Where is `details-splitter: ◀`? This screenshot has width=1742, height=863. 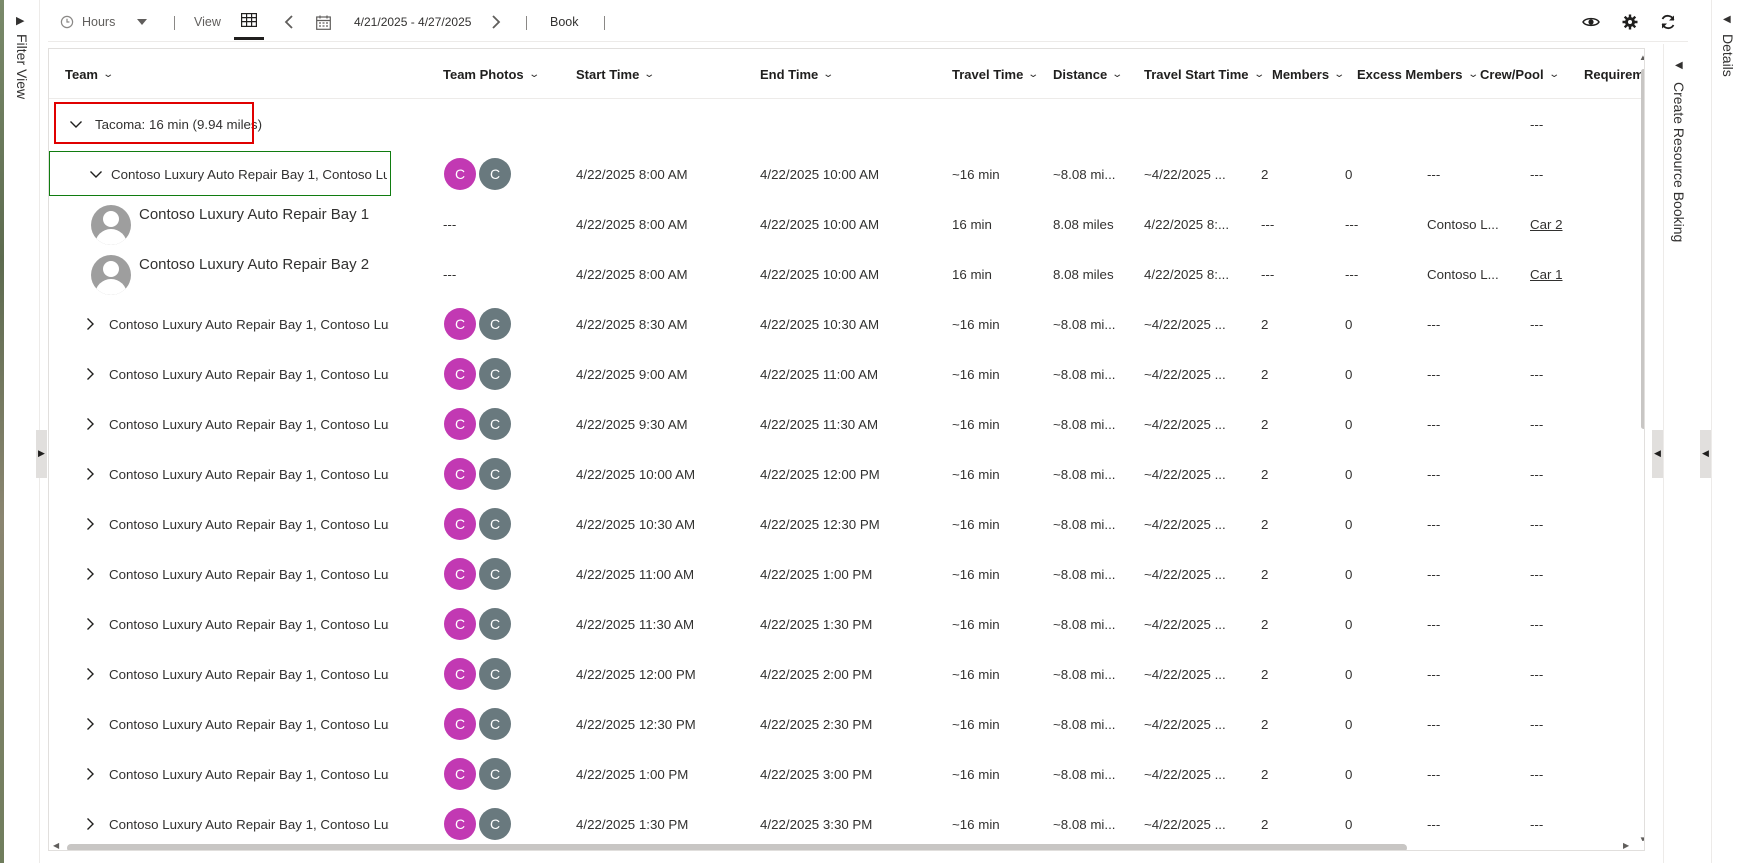
details-splitter: ◀ is located at coordinates (1705, 454).